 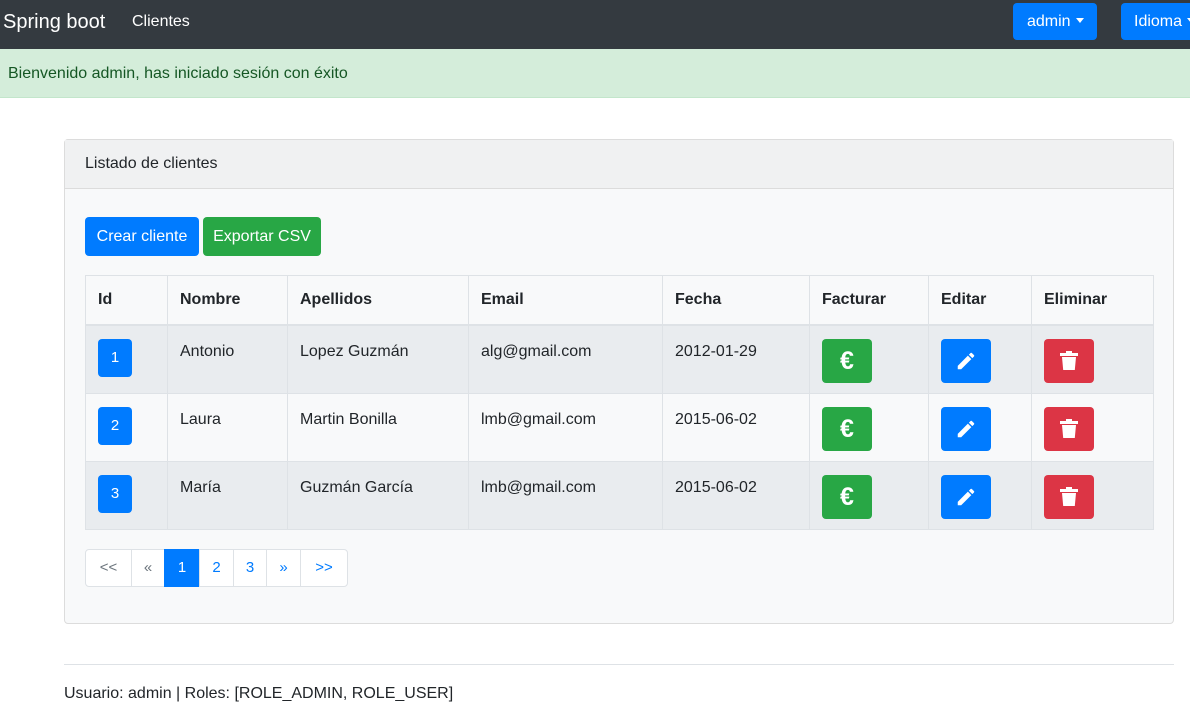 What do you see at coordinates (54, 22) in the screenshot?
I see `brand-link: Spring boot` at bounding box center [54, 22].